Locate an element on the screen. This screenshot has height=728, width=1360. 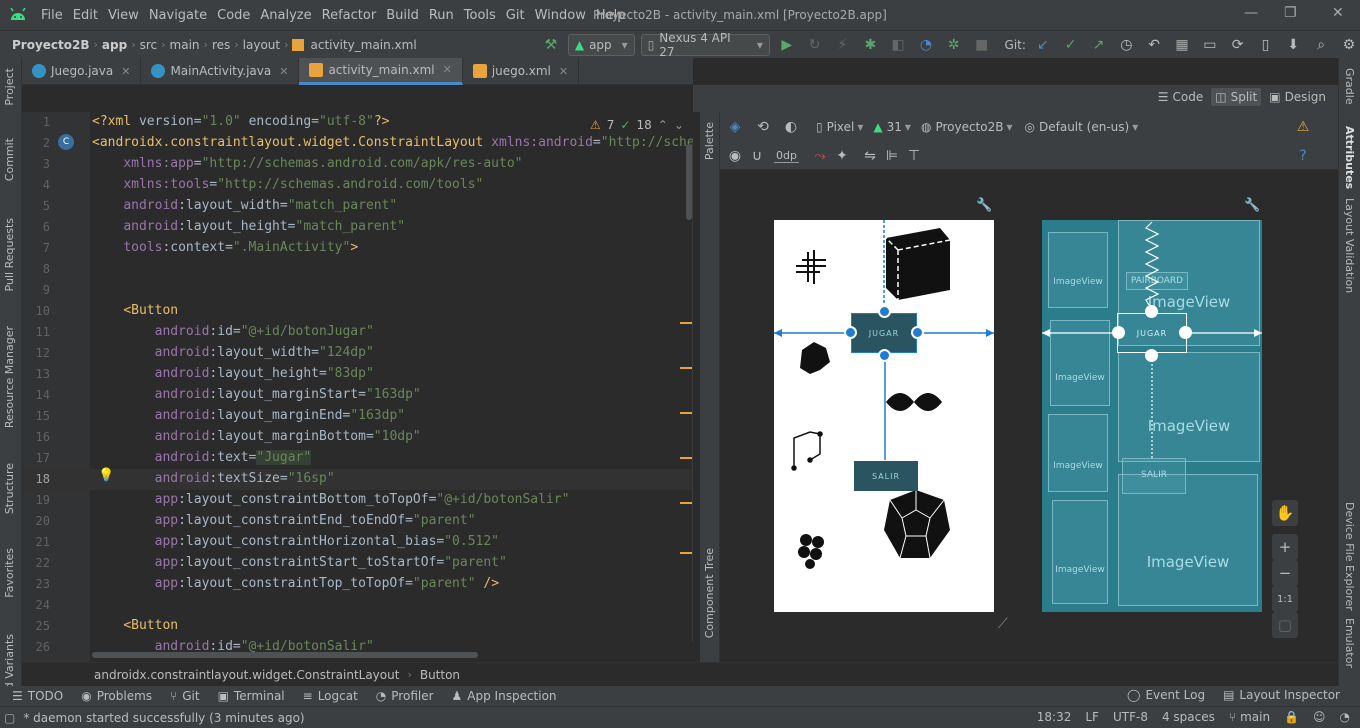
minimize-icon: — is located at coordinates (1251, 13).